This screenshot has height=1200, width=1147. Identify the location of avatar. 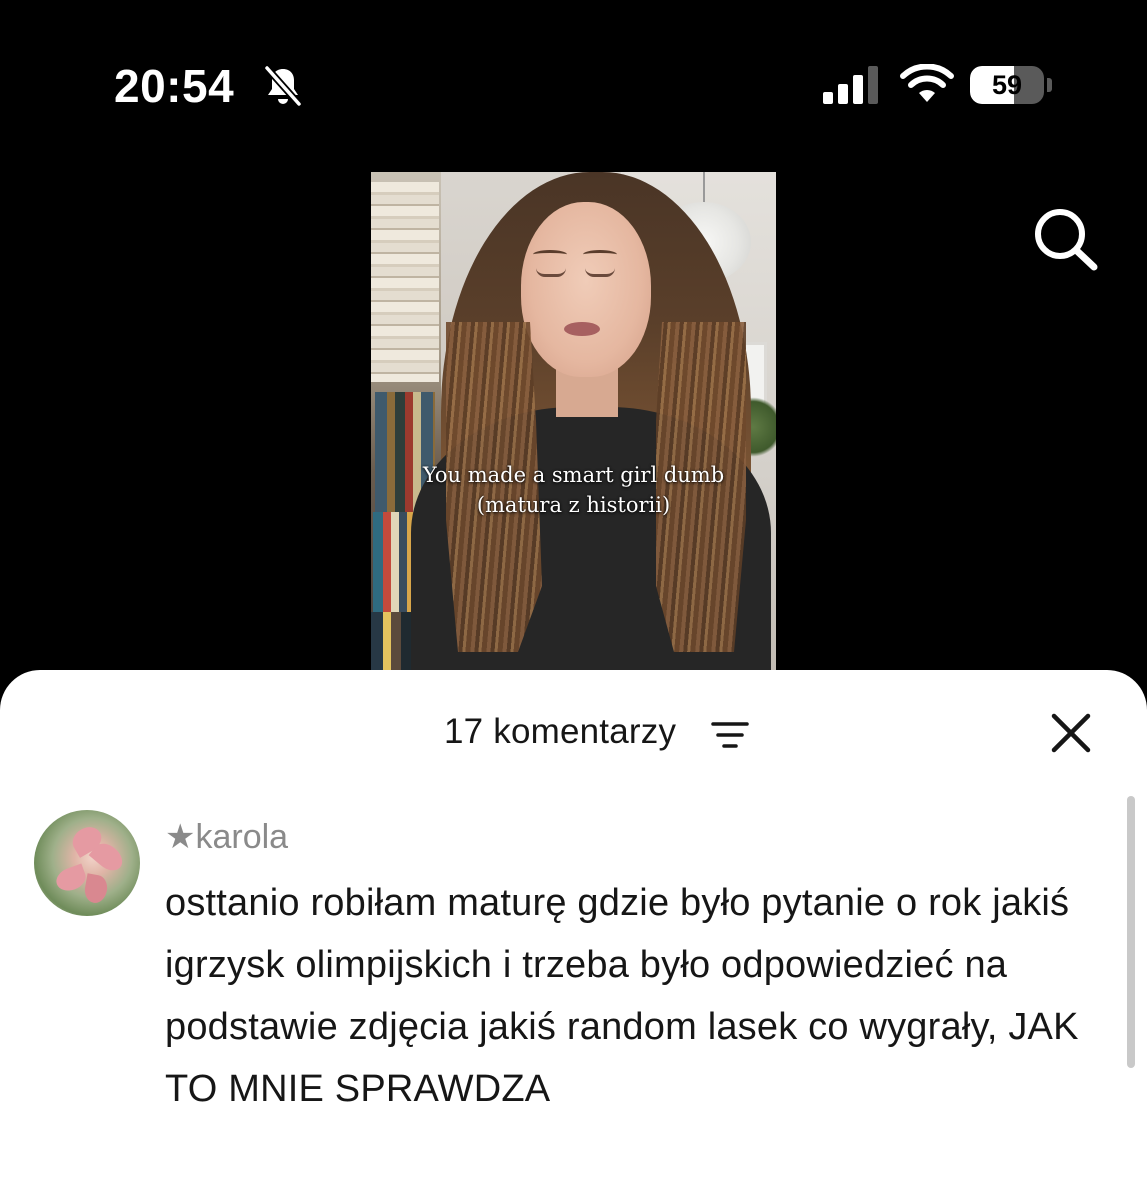
(87, 863).